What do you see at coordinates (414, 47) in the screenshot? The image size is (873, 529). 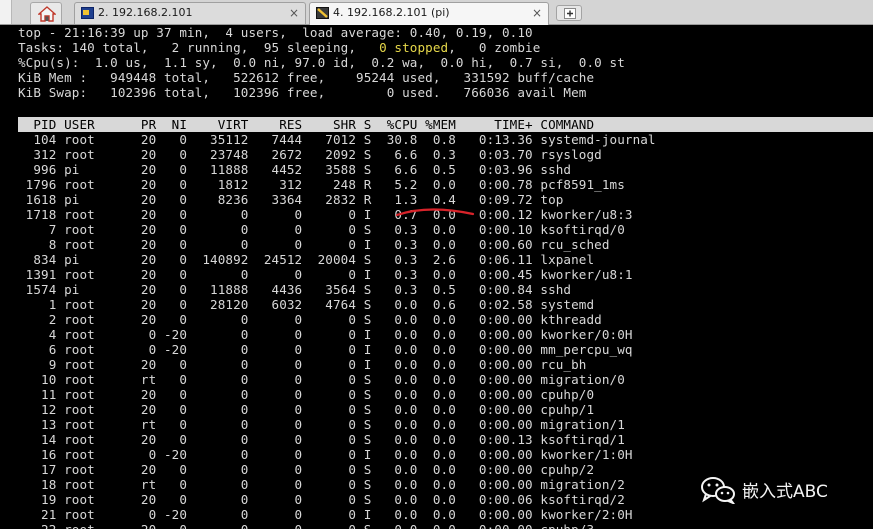 I see `tasks-stopped: 0 stopped` at bounding box center [414, 47].